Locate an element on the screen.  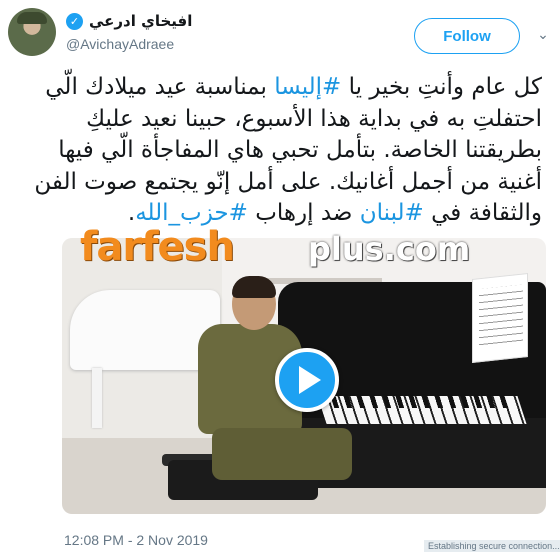
avatar is located at coordinates (32, 32).